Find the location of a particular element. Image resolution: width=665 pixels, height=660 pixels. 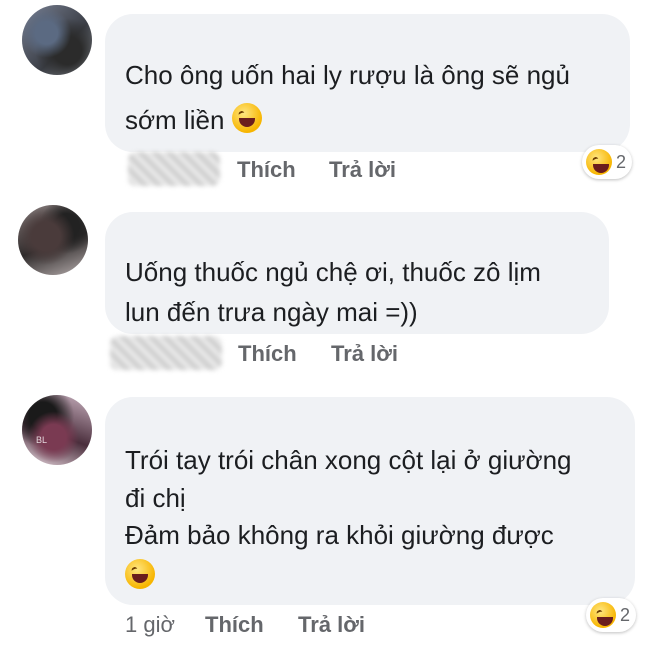

comment-text-line: Trói tay trói chân xong cột lại ở giường is located at coordinates (348, 460).